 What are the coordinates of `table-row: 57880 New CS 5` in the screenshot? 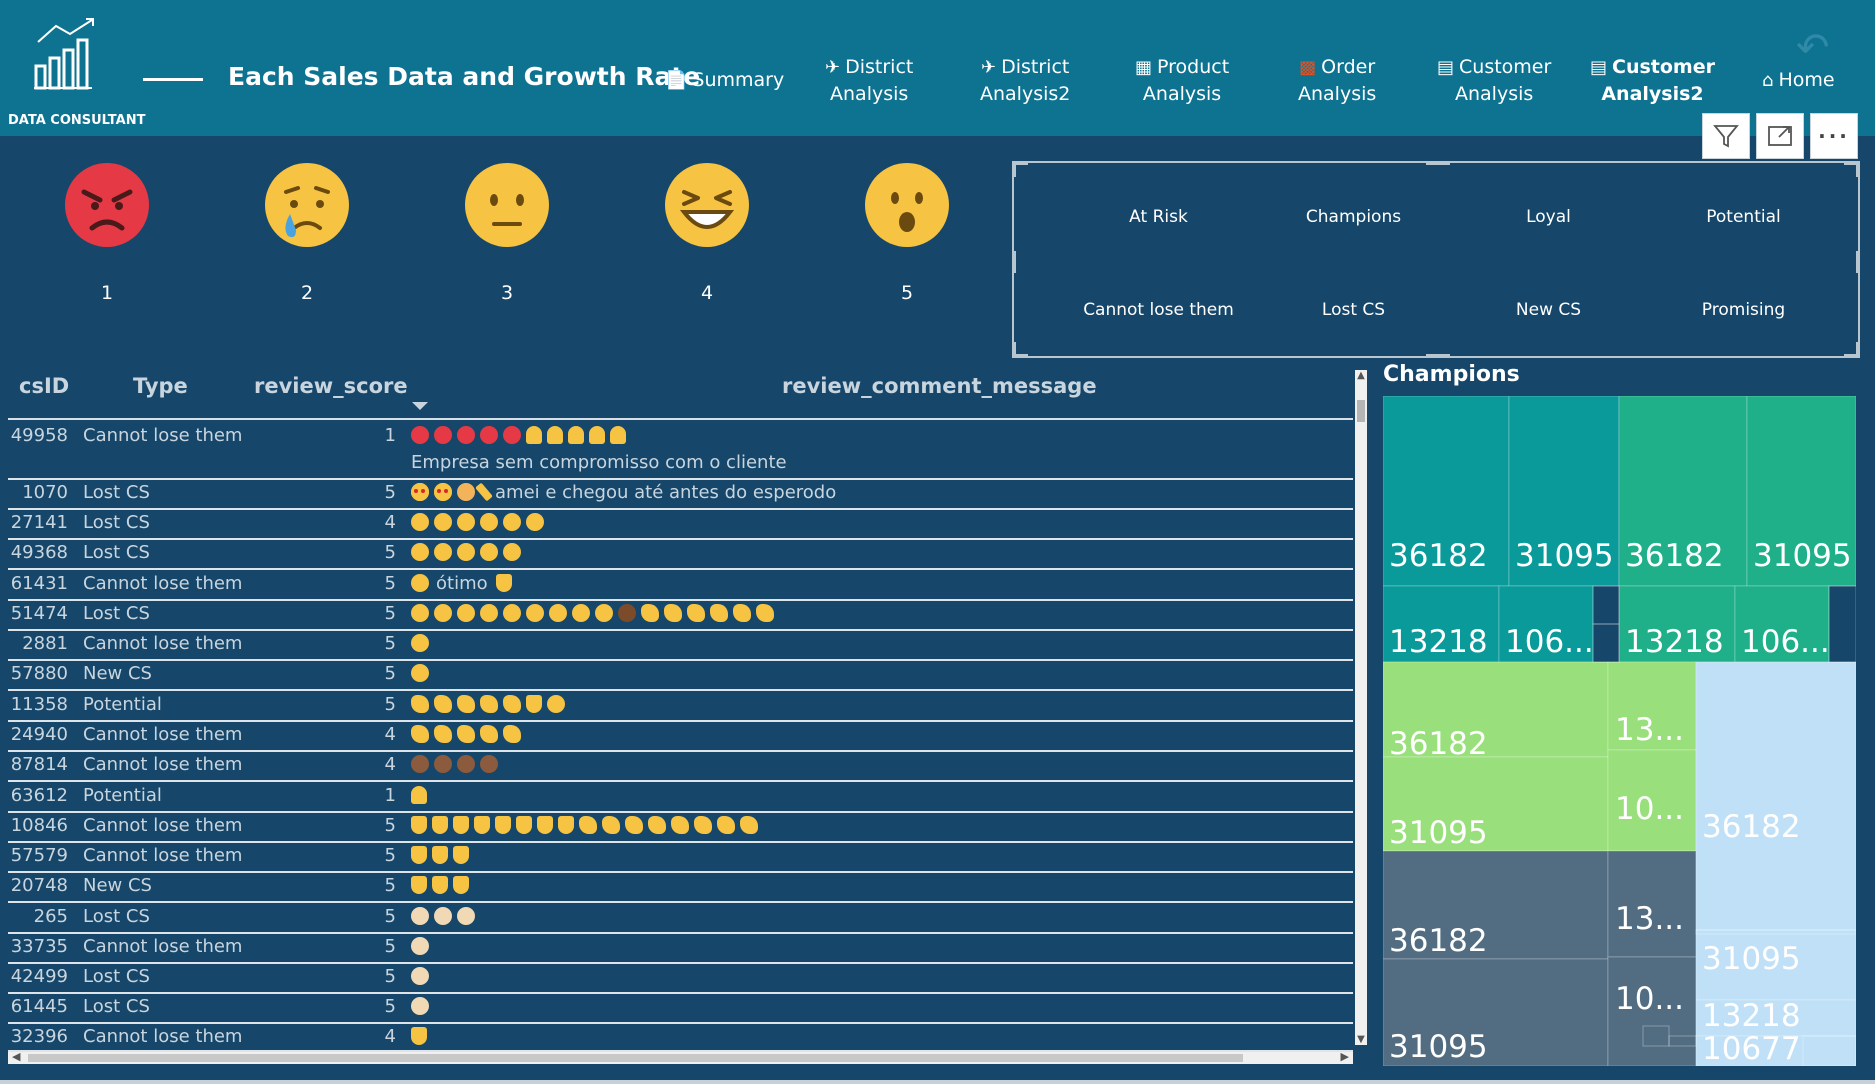 It's located at (680, 676).